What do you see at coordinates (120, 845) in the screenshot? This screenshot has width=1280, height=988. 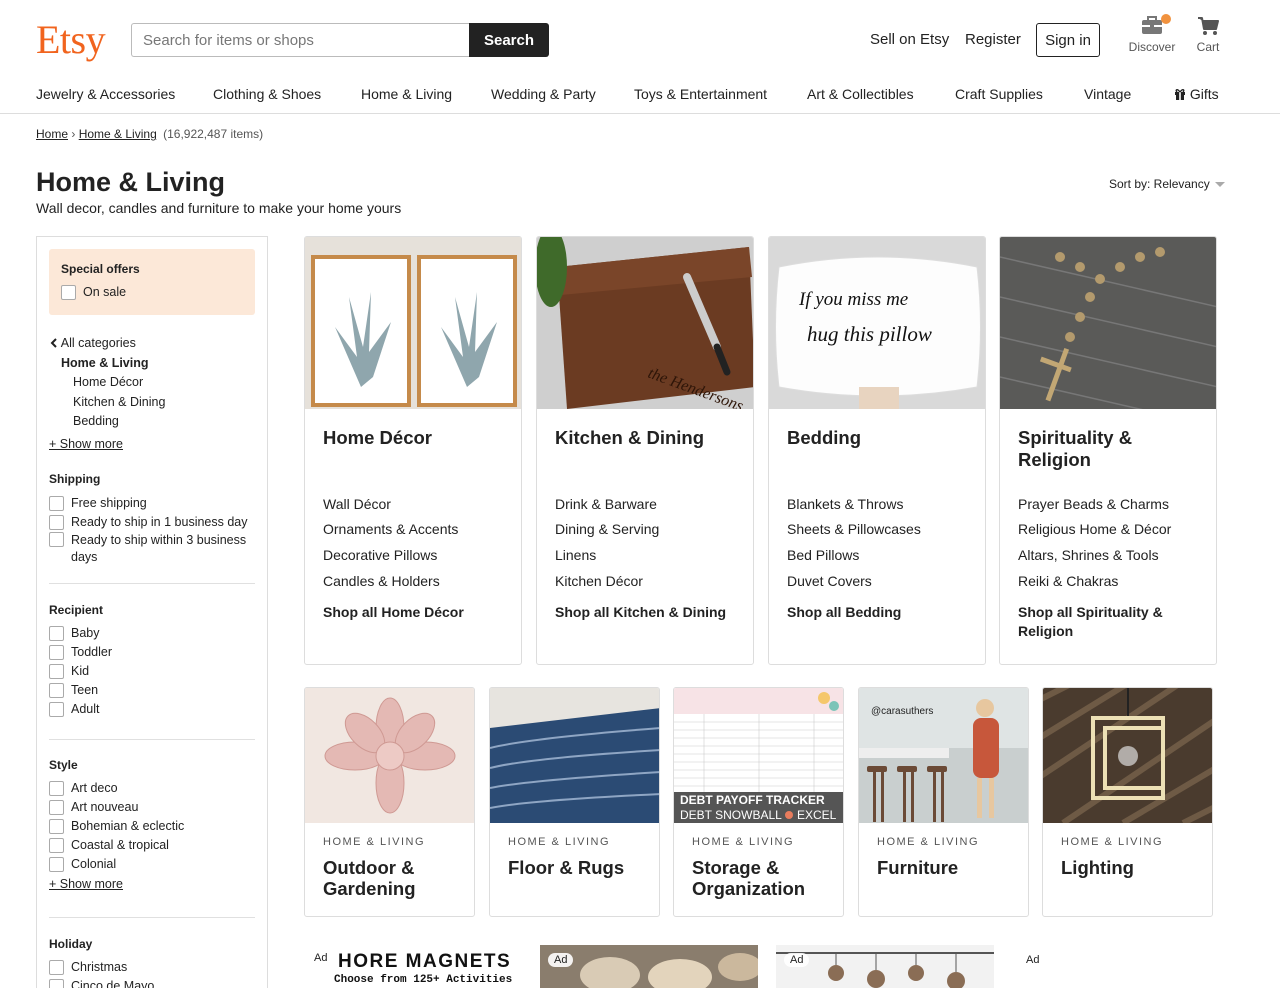 I see `style-label: Coastal & tropical` at bounding box center [120, 845].